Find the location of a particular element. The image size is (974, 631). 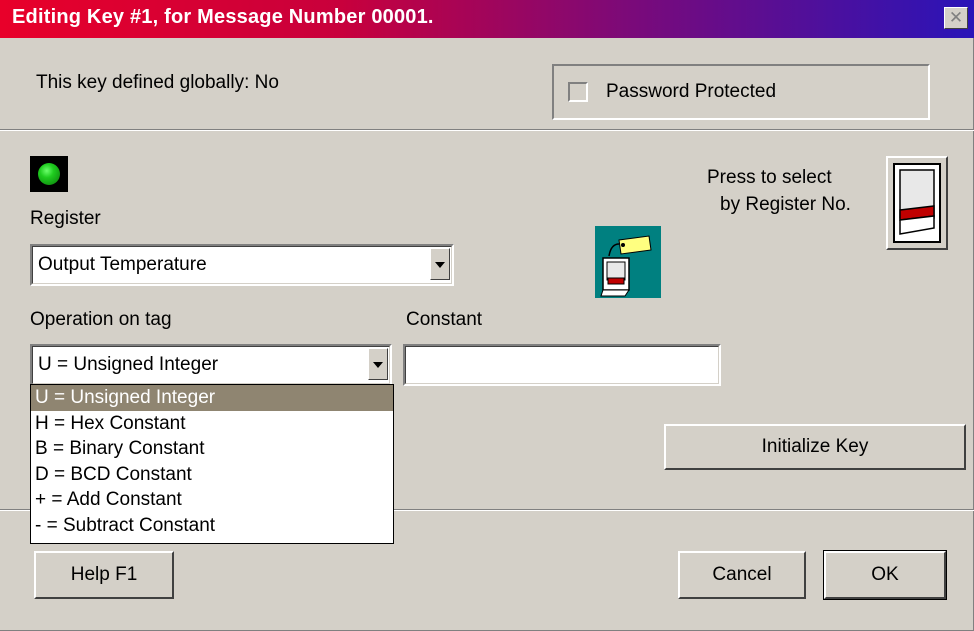

password-protected-label: Password Protected is located at coordinates (691, 91).